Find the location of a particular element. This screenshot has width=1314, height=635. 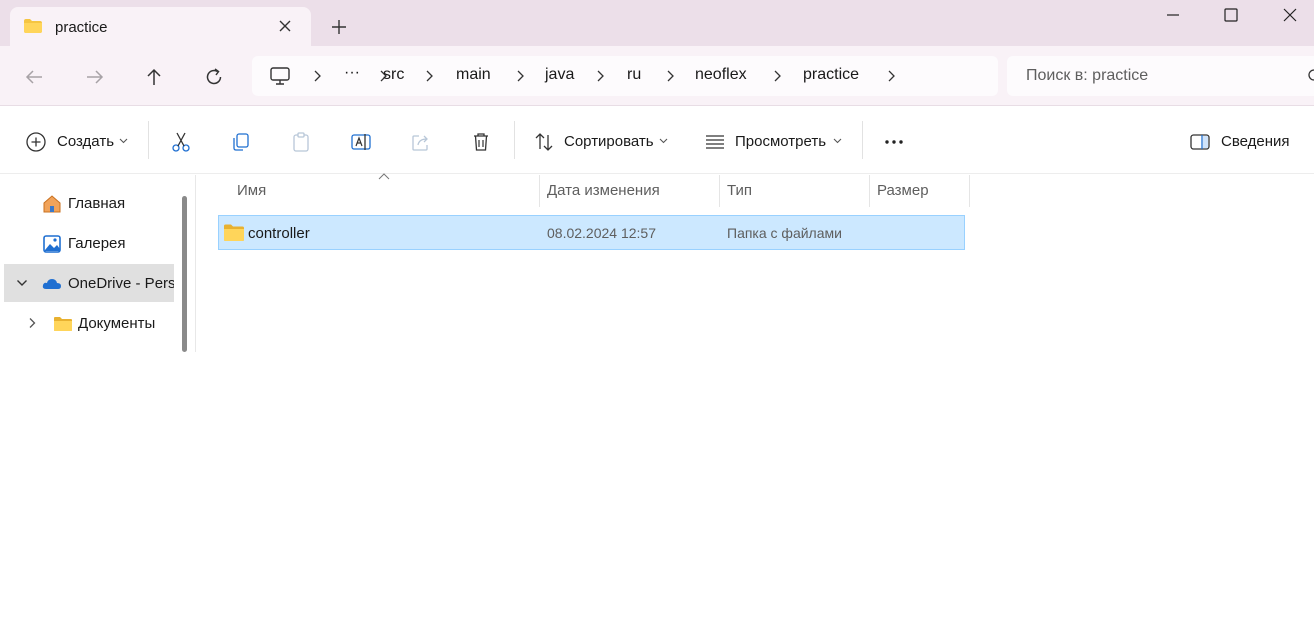

view-button-label: Просмотреть is located at coordinates (781, 141).